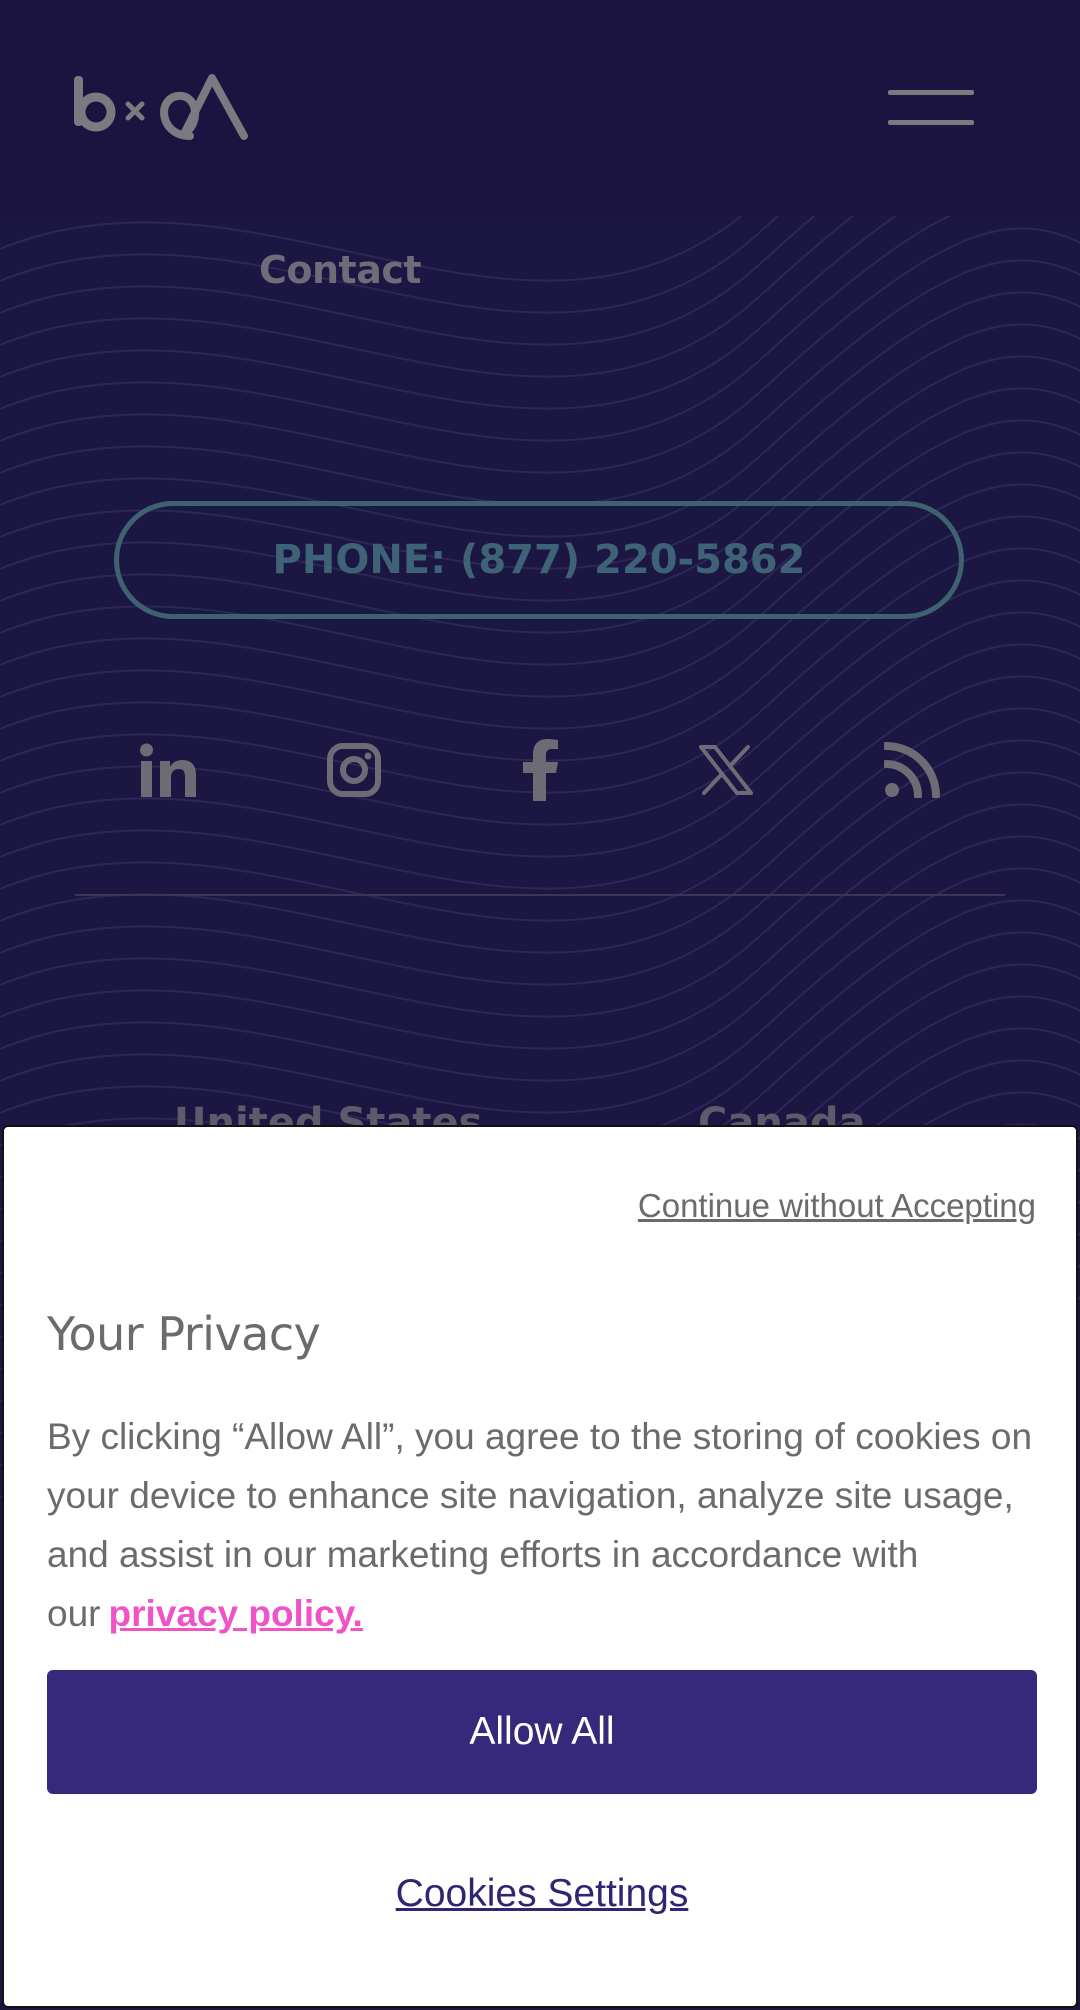 Image resolution: width=1080 pixels, height=2010 pixels. I want to click on menu-bar-top, so click(931, 92).